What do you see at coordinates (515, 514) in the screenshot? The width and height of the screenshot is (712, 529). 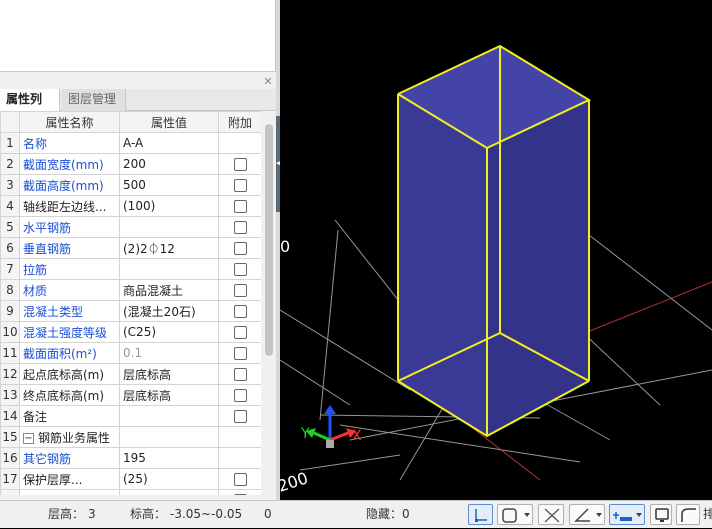 I see `snap-mode-button` at bounding box center [515, 514].